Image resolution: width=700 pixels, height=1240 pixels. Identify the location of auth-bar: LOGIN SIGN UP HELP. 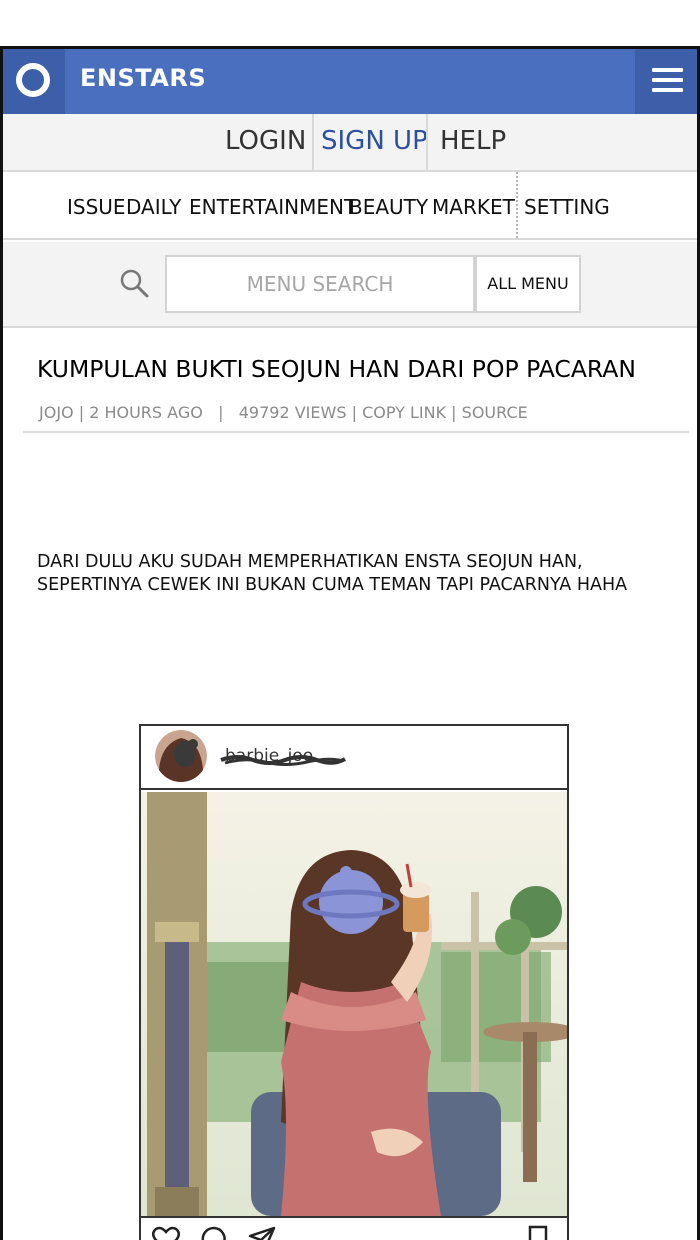
(350, 143).